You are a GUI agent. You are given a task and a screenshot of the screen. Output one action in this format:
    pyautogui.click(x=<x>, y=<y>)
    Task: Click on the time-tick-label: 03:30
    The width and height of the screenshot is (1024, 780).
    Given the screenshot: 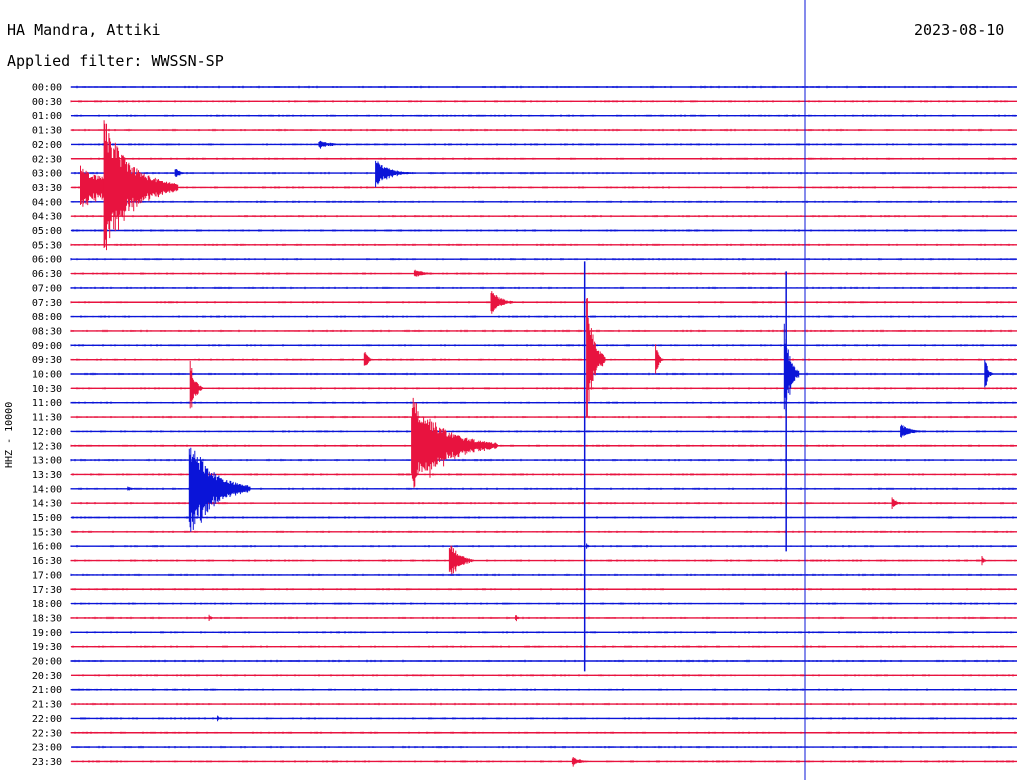 What is the action you would take?
    pyautogui.click(x=47, y=188)
    